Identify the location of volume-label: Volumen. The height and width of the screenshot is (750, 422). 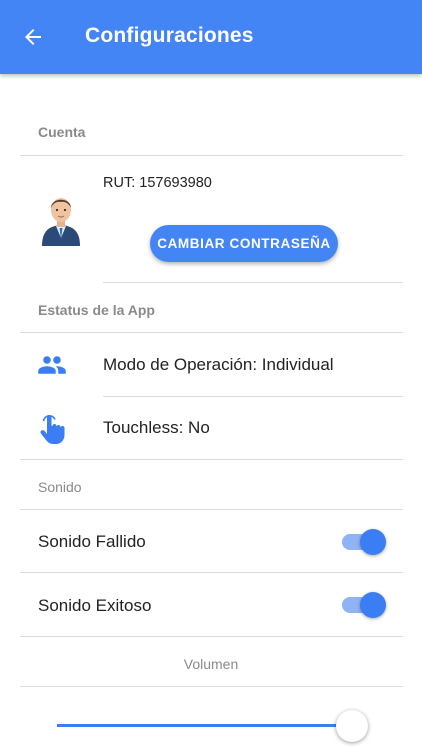
(211, 664).